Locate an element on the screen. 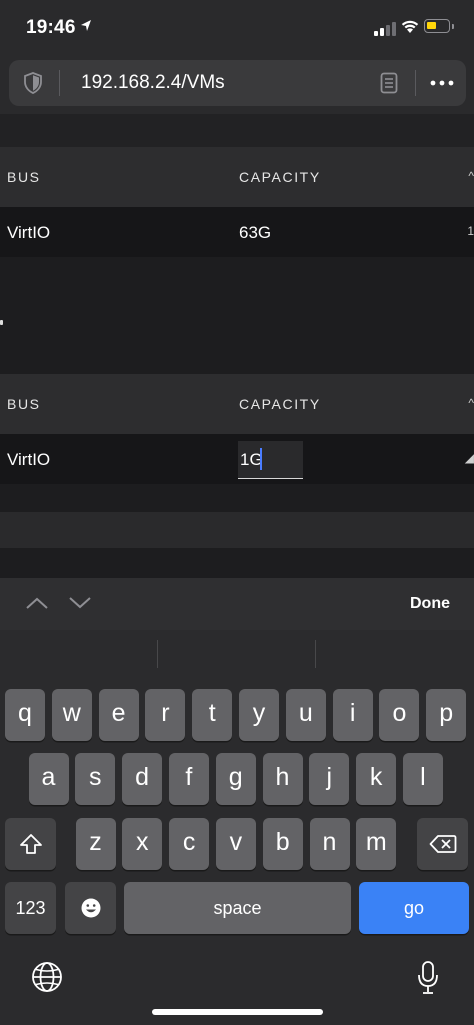 Image resolution: width=474 pixels, height=1025 pixels. table-row: VirtIO 1G ◢ is located at coordinates (237, 459).